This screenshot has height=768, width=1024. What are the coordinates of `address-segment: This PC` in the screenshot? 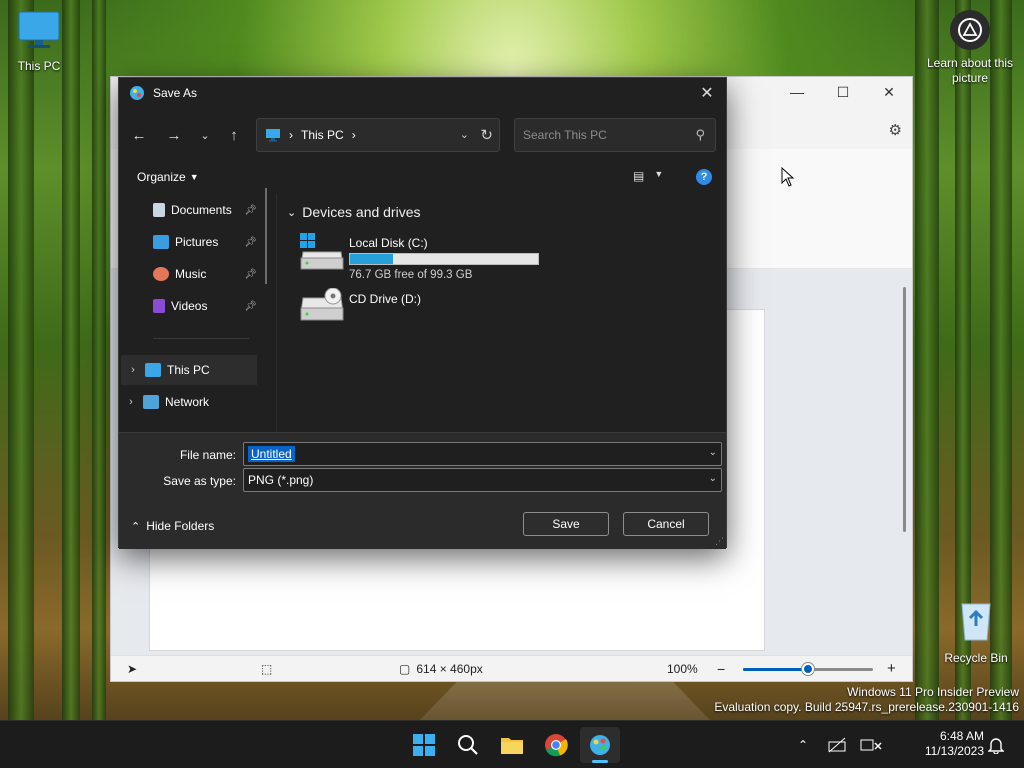 It's located at (322, 135).